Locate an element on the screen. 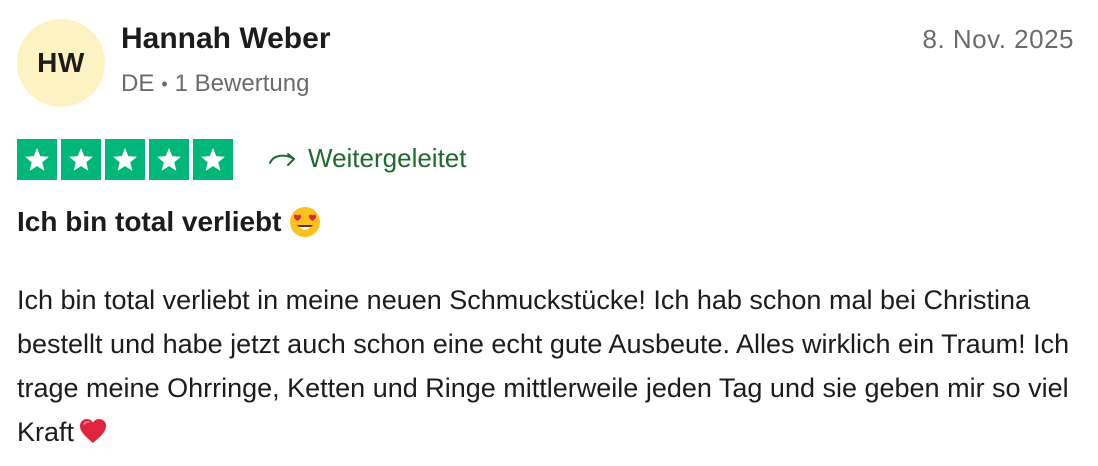  redirected-label: Weitergeleitet is located at coordinates (367, 158).